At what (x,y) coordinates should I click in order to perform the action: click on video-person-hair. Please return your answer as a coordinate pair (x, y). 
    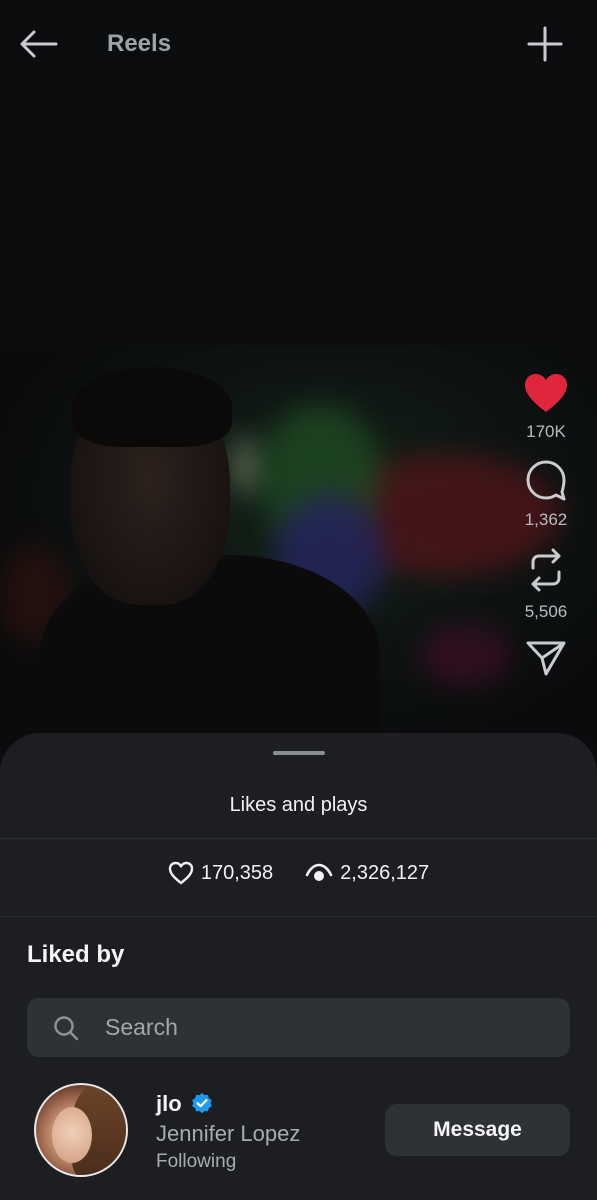
    Looking at the image, I should click on (152, 407).